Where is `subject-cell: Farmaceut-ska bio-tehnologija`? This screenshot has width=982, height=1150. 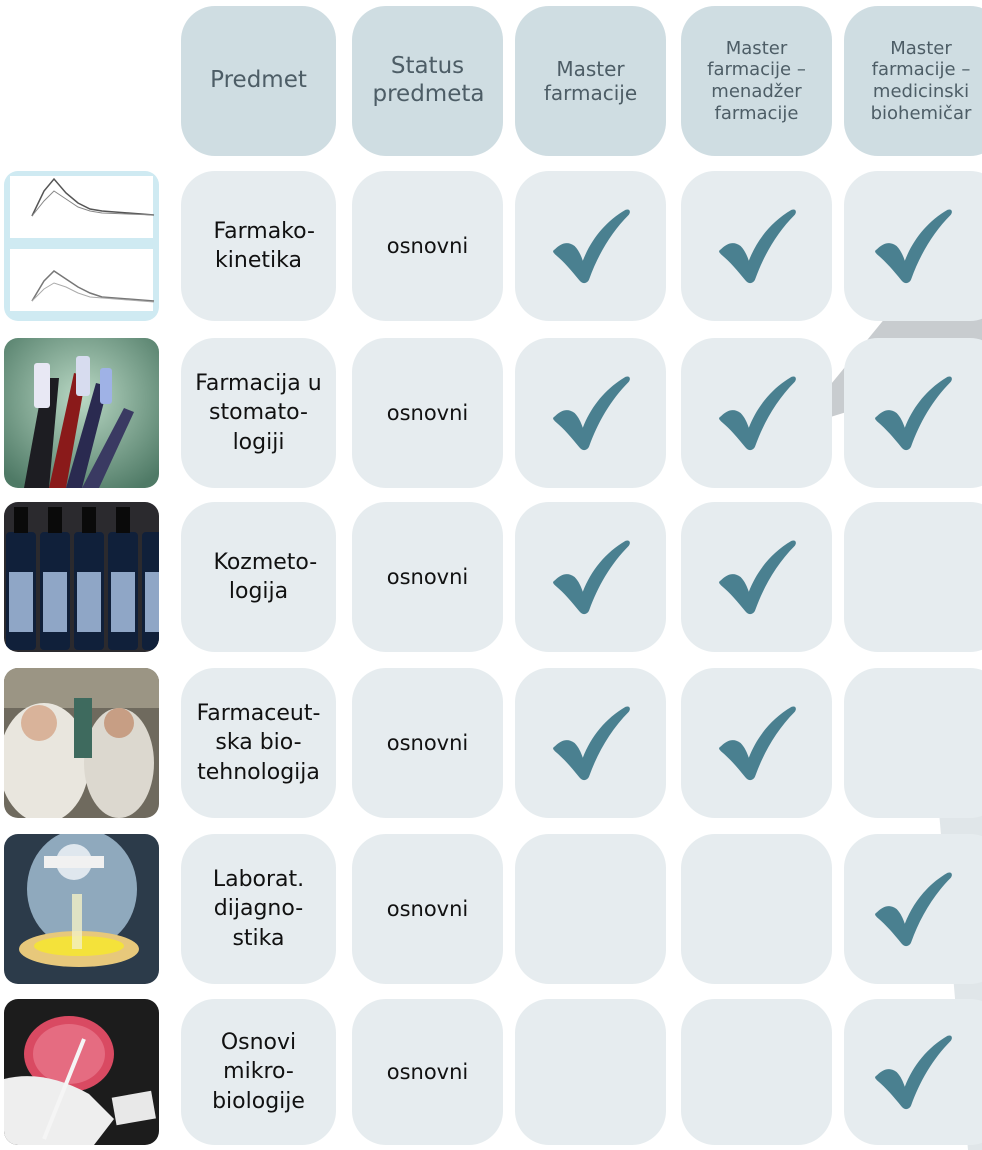
subject-cell: Farmaceut-ska bio-tehnologija is located at coordinates (258, 743).